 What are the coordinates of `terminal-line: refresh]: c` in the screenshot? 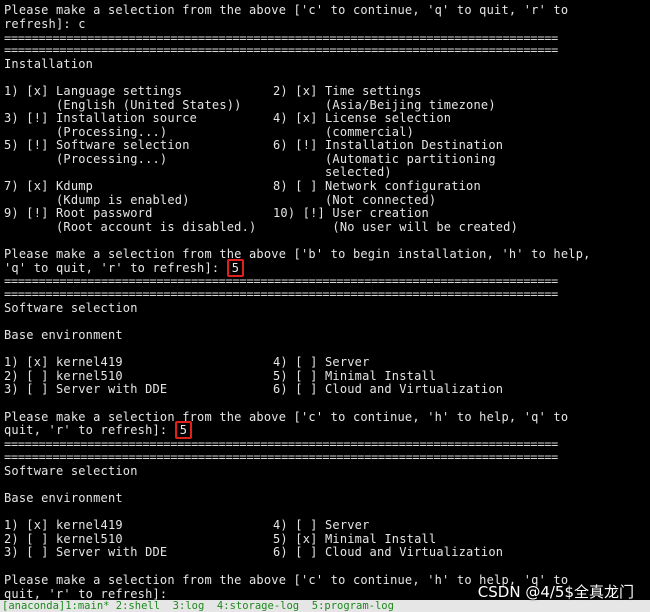 It's located at (45, 24).